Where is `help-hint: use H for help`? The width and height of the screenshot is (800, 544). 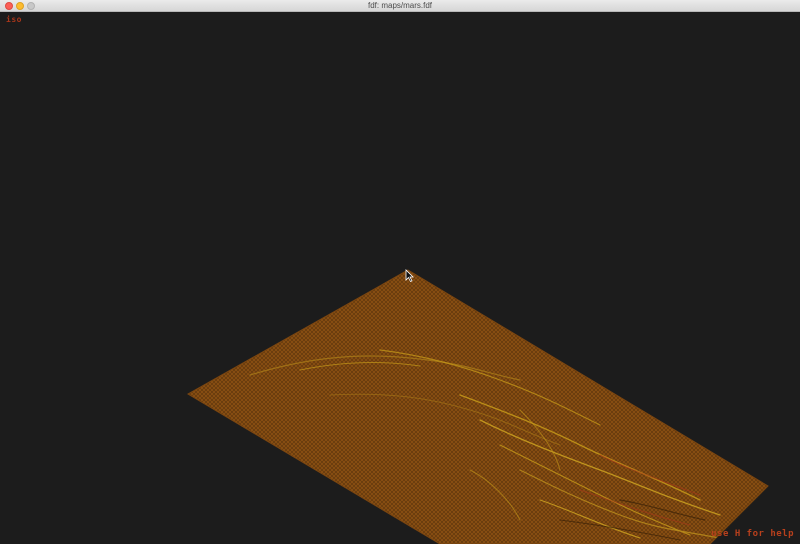 help-hint: use H for help is located at coordinates (752, 534).